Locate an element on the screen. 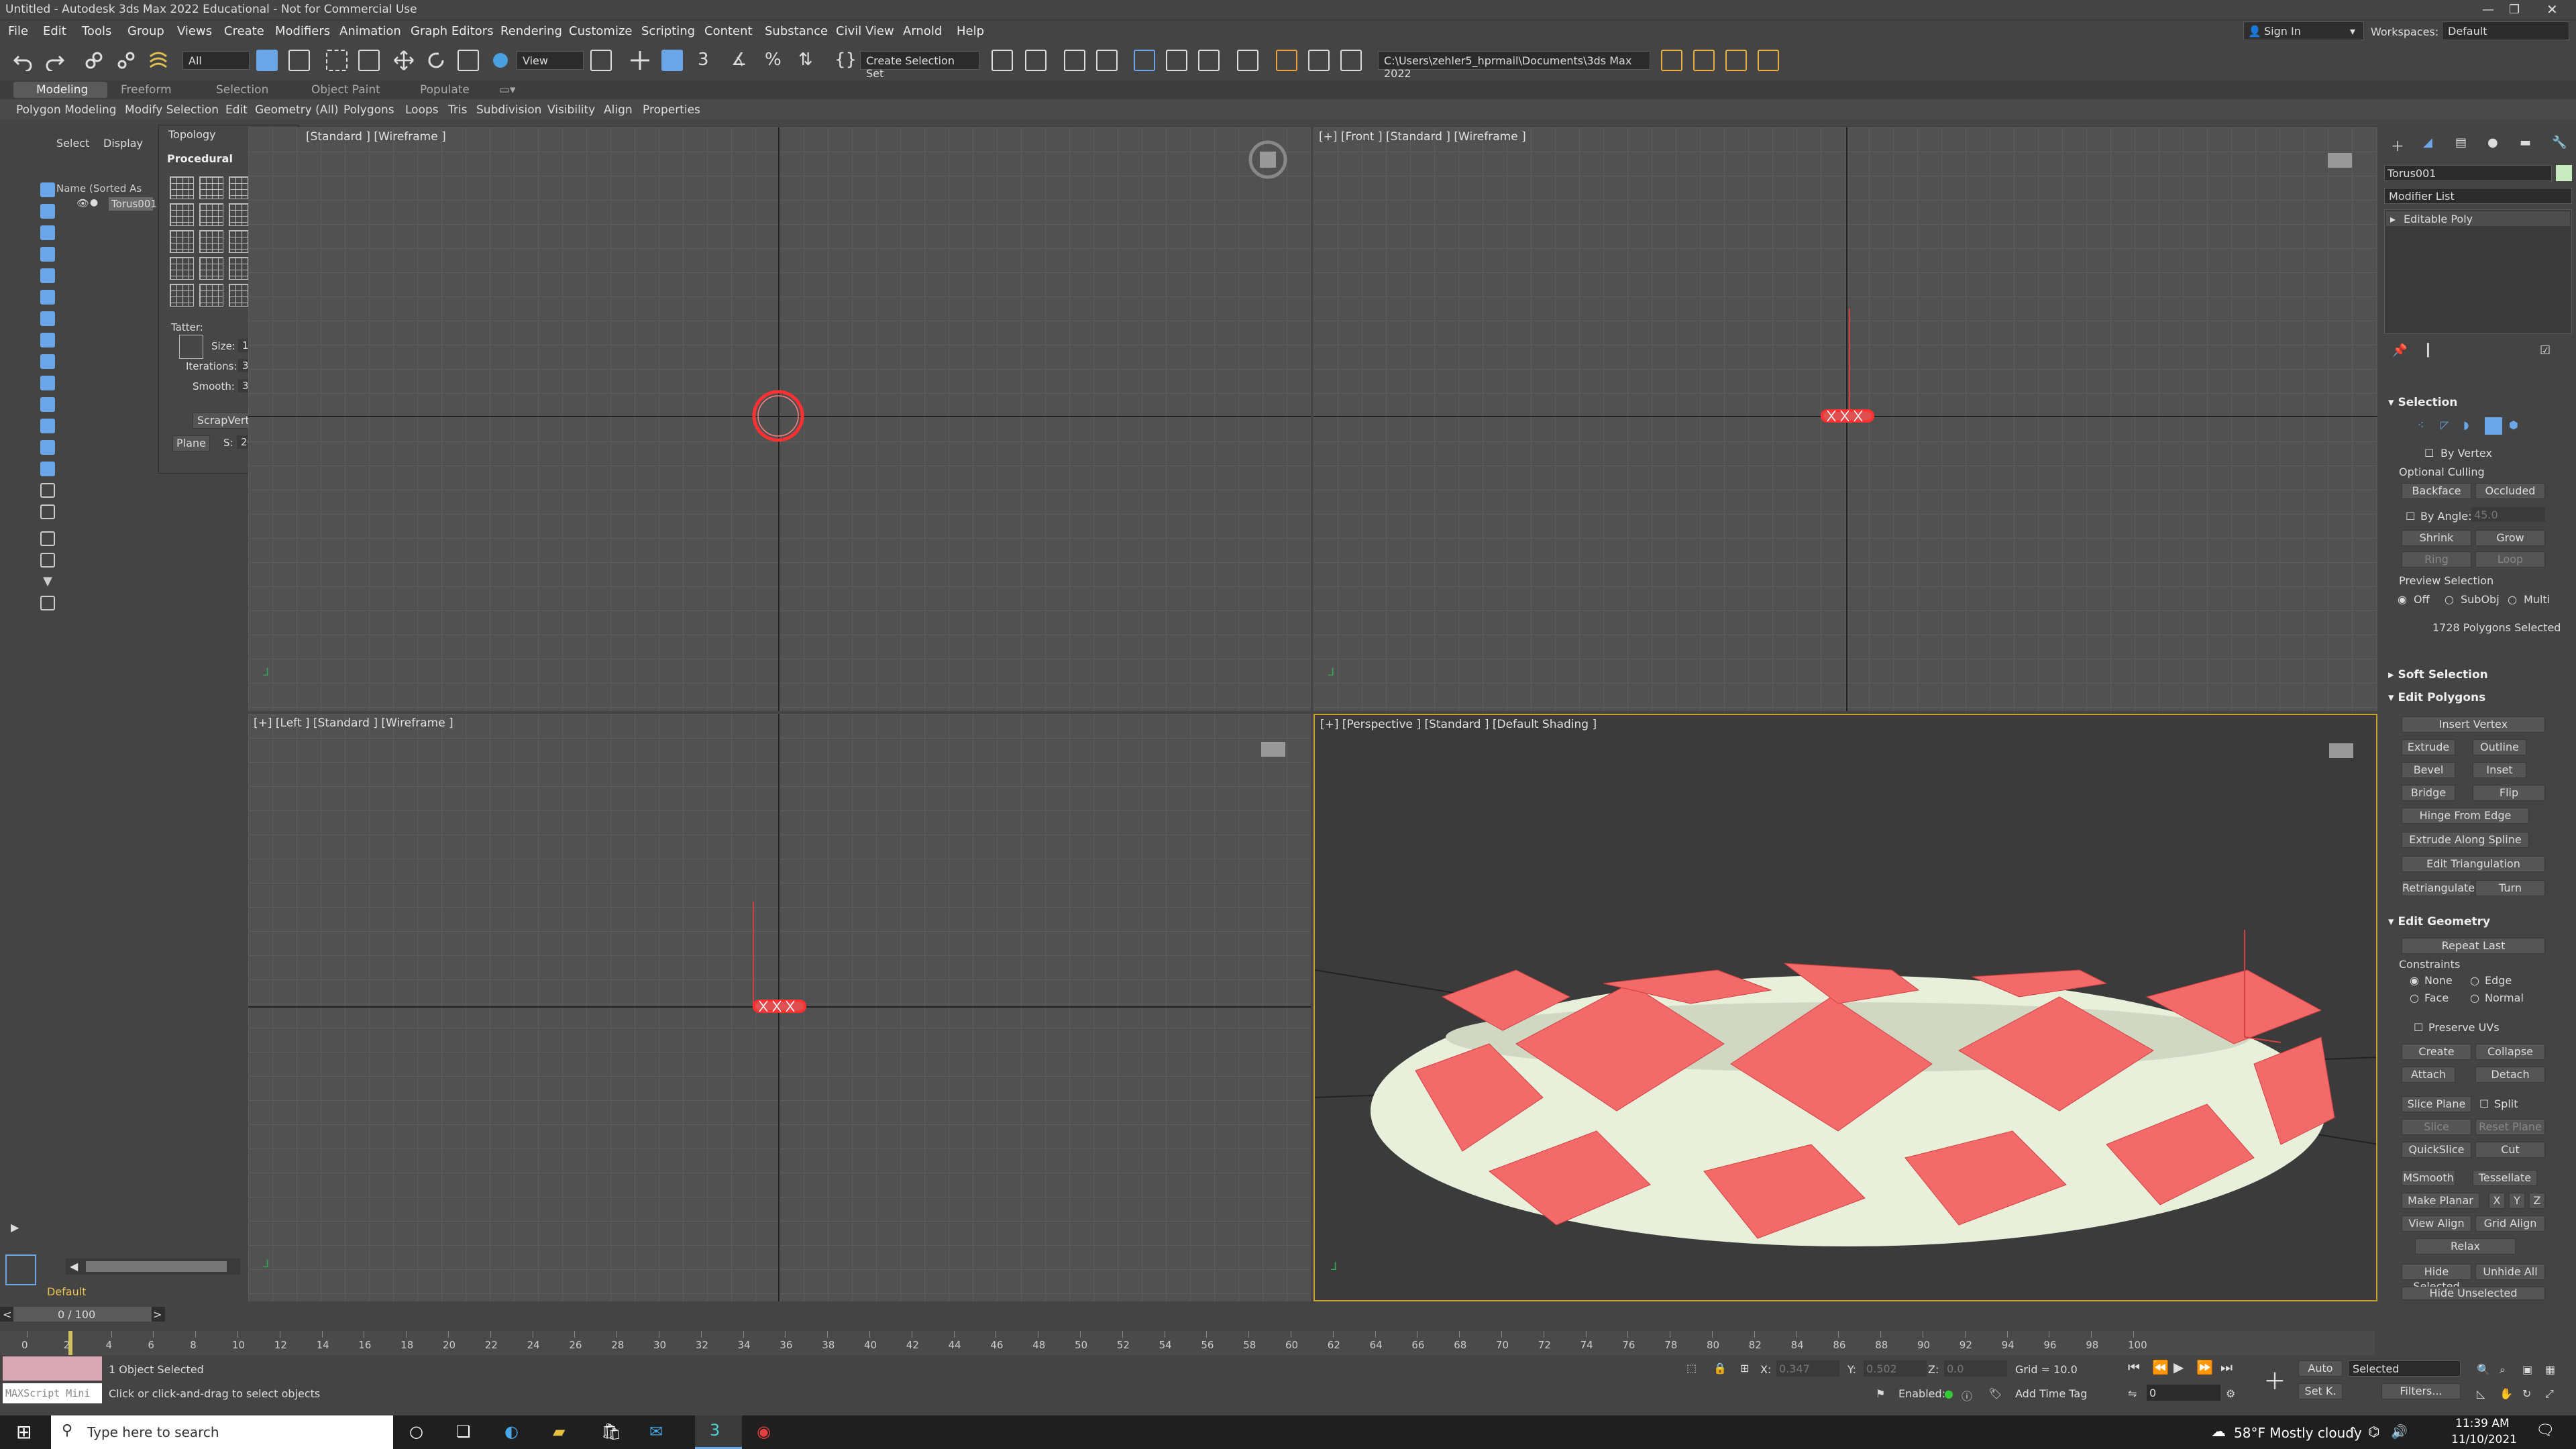 This screenshot has height=1449, width=2576. create-button: Create is located at coordinates (2436, 1052).